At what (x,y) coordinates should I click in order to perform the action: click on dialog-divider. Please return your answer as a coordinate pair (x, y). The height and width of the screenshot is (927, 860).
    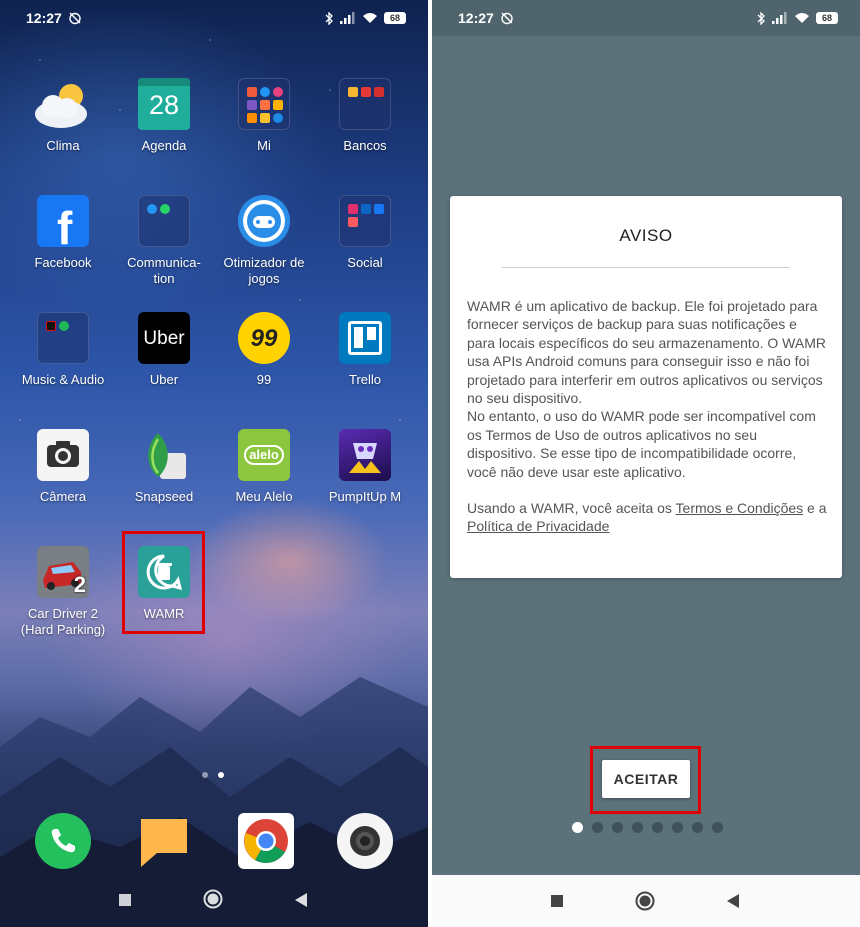
    Looking at the image, I should click on (646, 267).